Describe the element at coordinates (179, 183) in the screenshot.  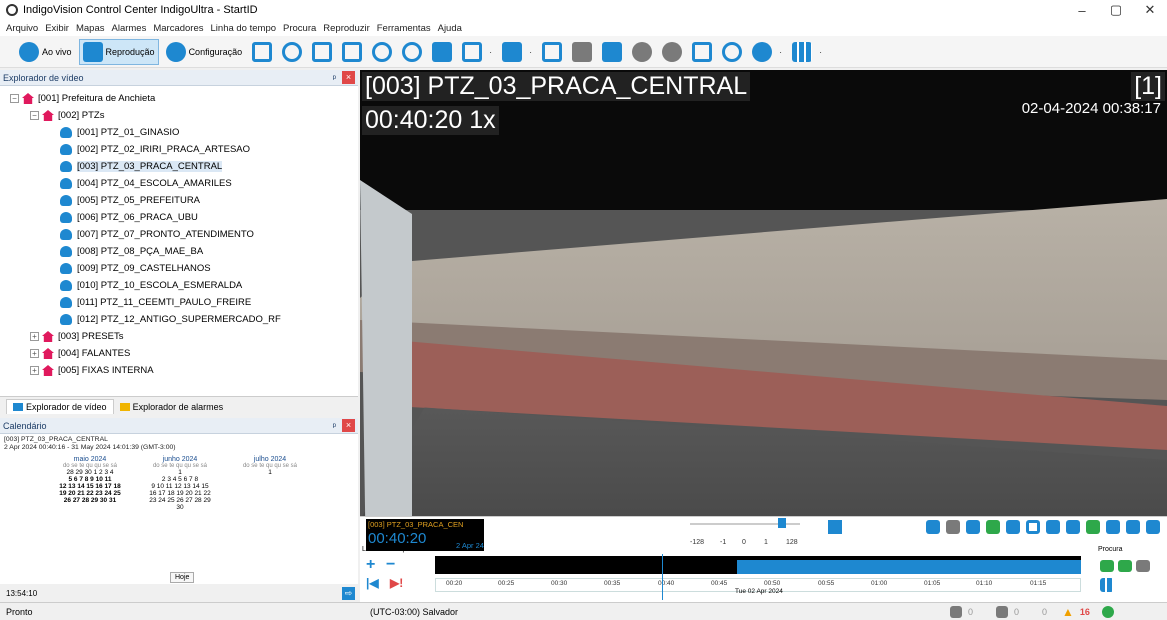
I see `camera-item: [004] PTZ_04_ESCOLA_AMARILES` at that location.